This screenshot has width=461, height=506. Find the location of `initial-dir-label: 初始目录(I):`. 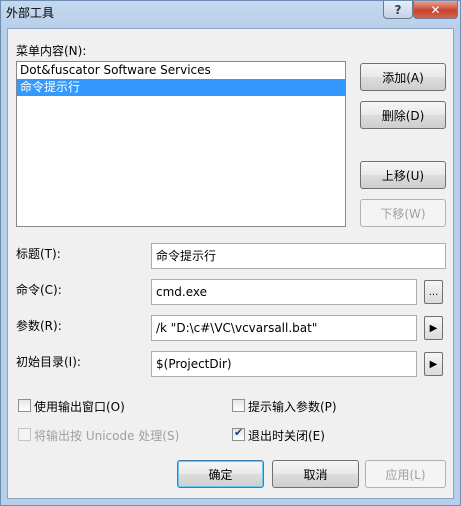

initial-dir-label: 初始目录(I): is located at coordinates (48, 362).